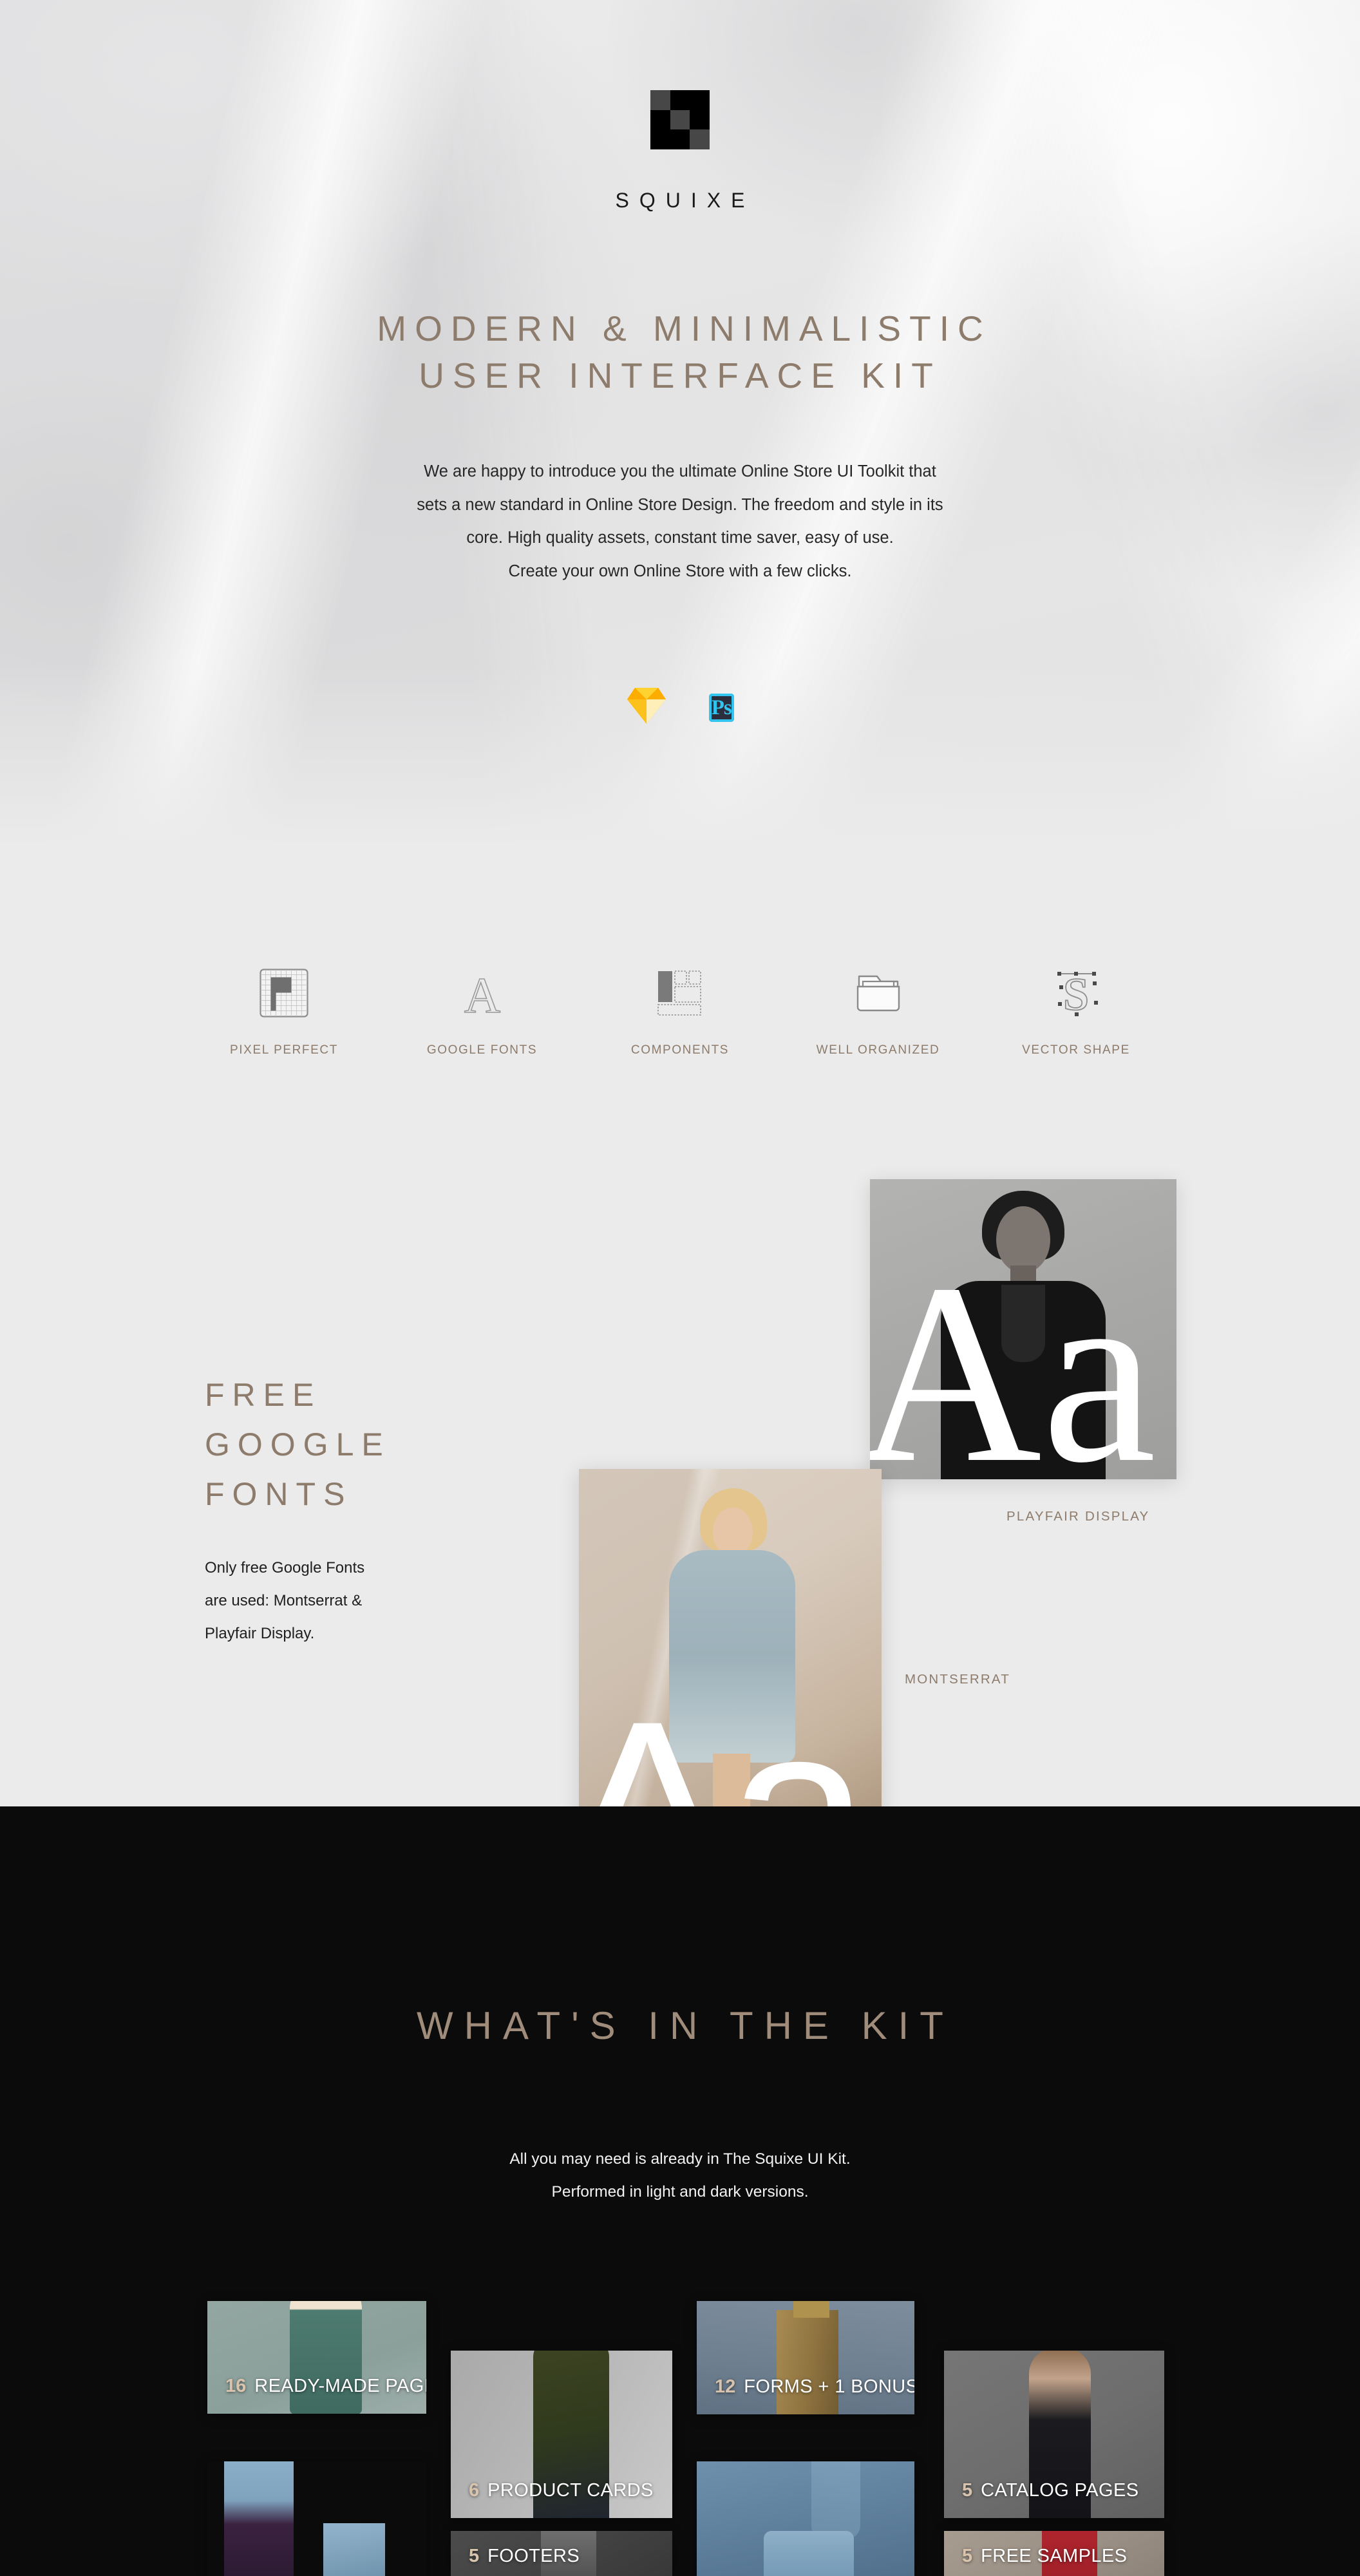 This screenshot has height=2576, width=1360. I want to click on kit-card: 5 FOOTERS, so click(561, 2553).